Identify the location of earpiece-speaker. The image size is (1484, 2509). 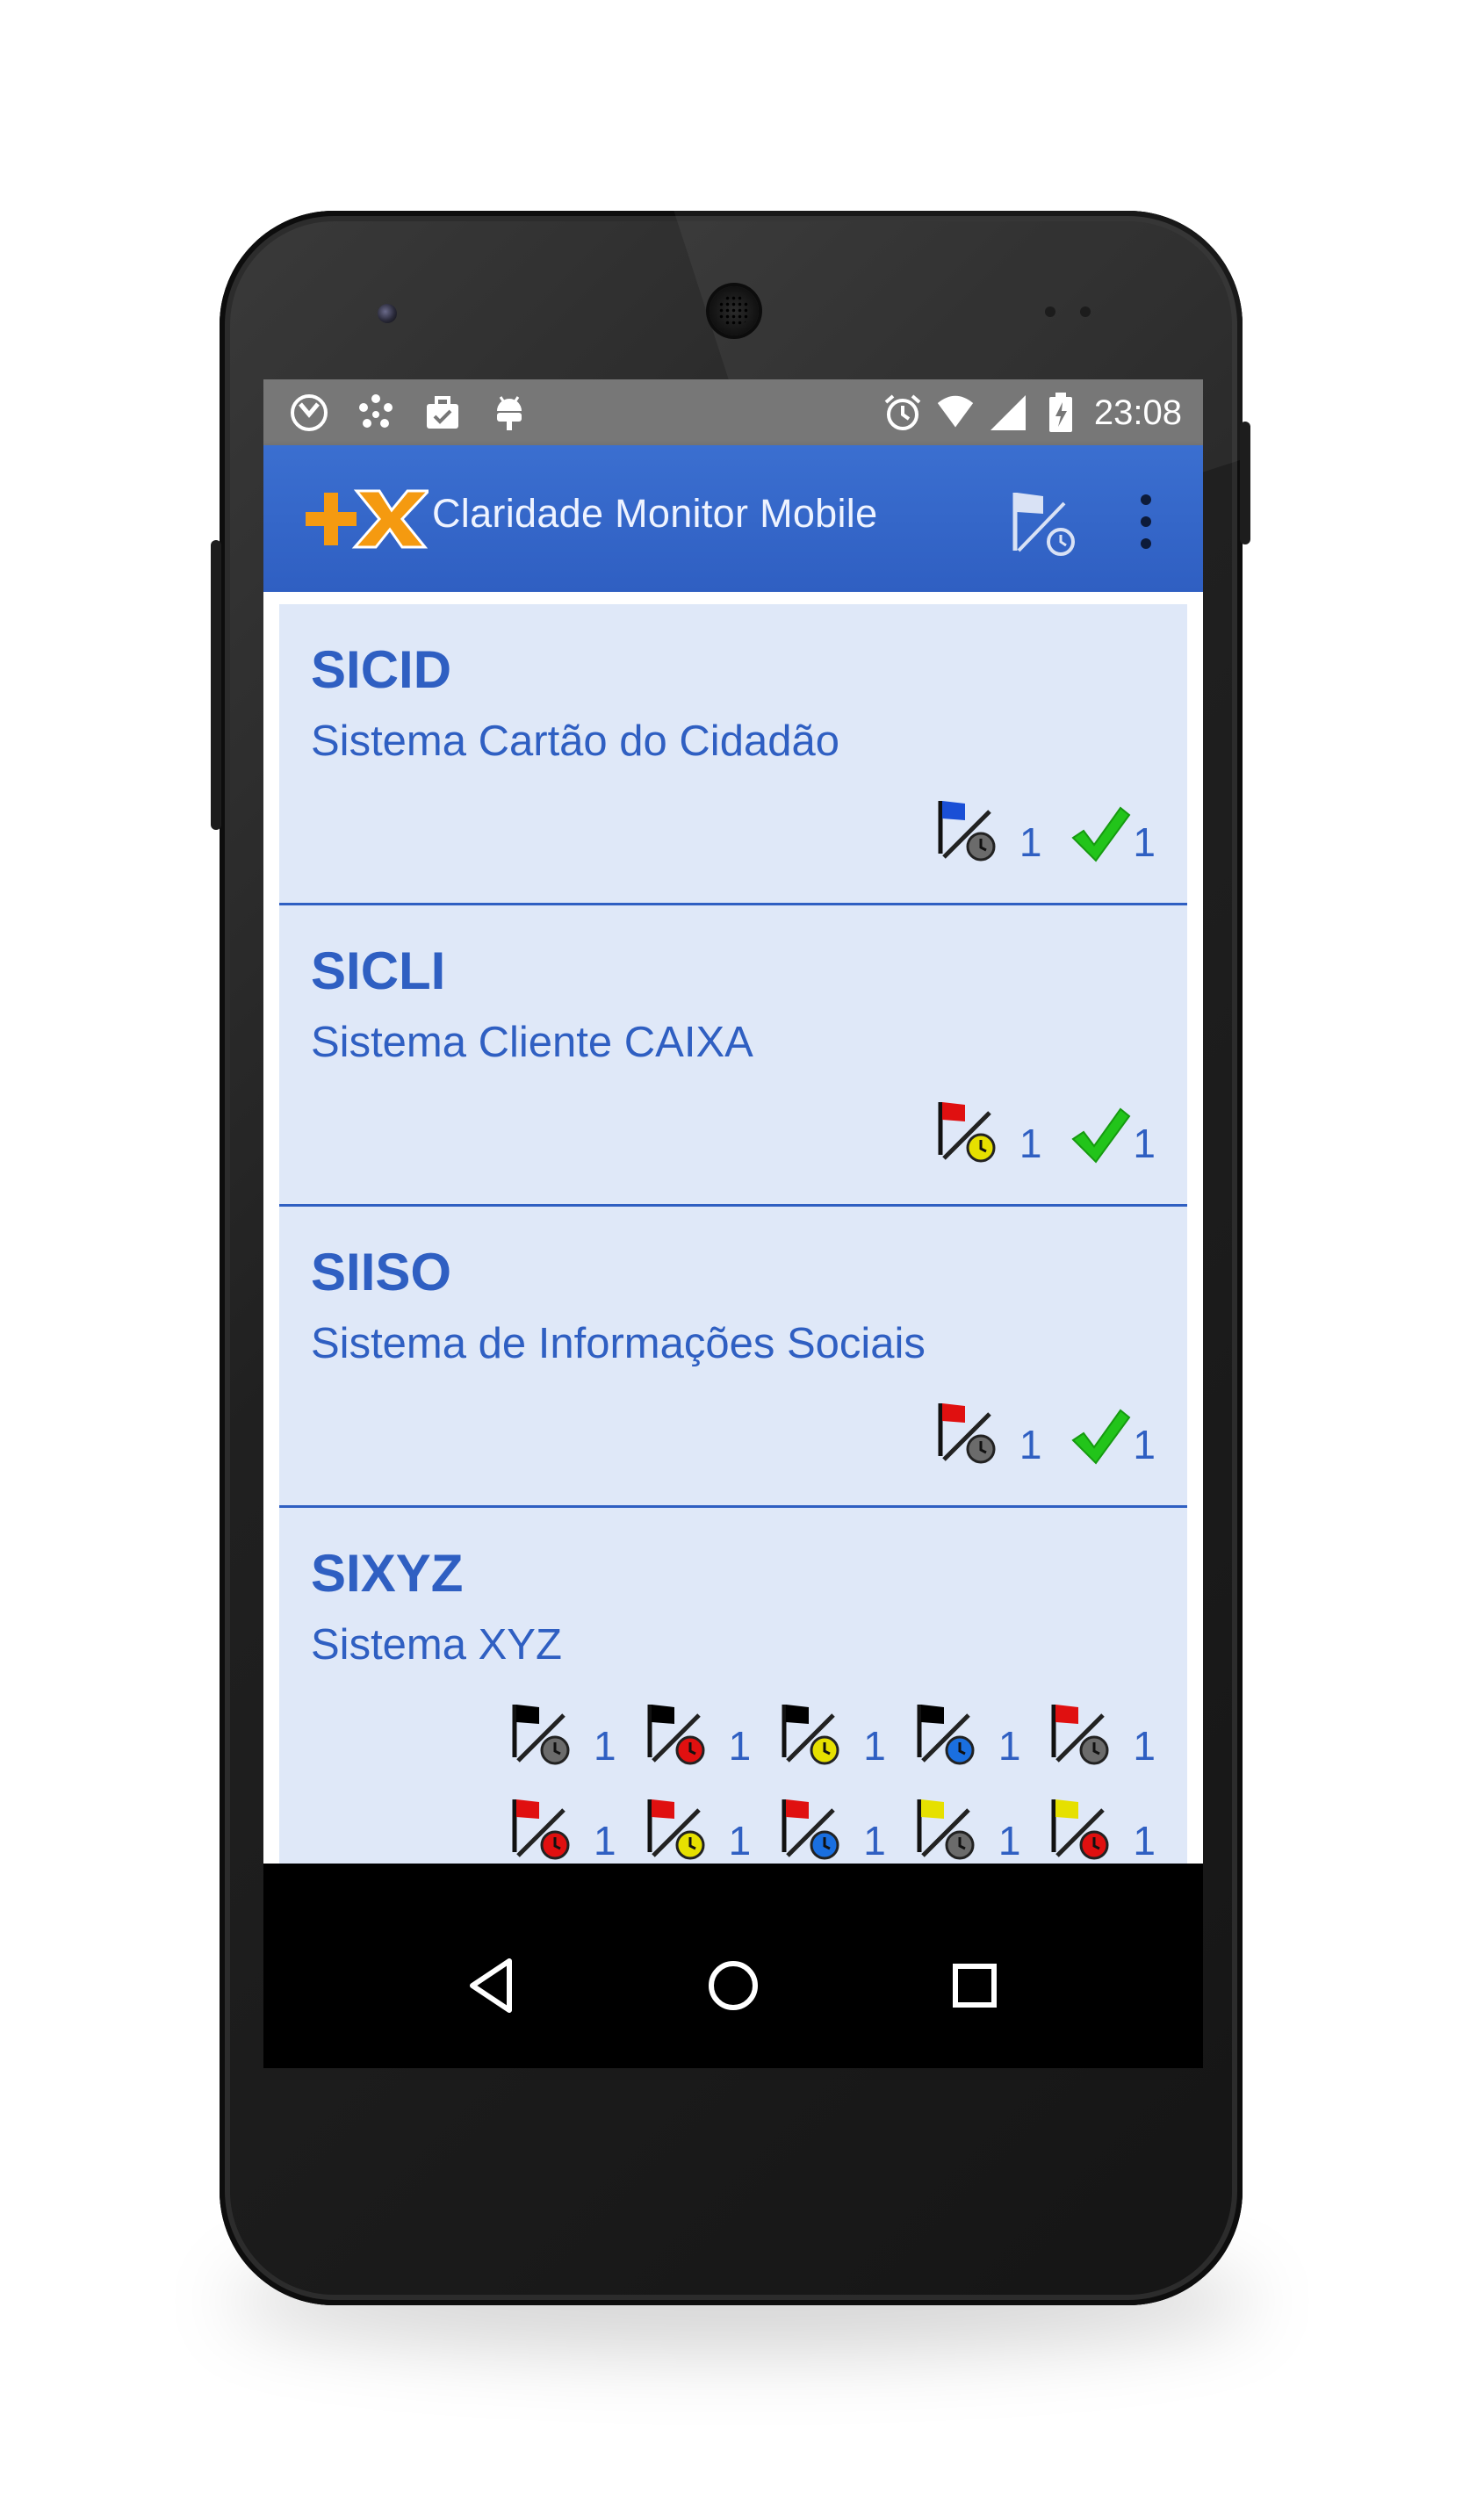
(734, 310).